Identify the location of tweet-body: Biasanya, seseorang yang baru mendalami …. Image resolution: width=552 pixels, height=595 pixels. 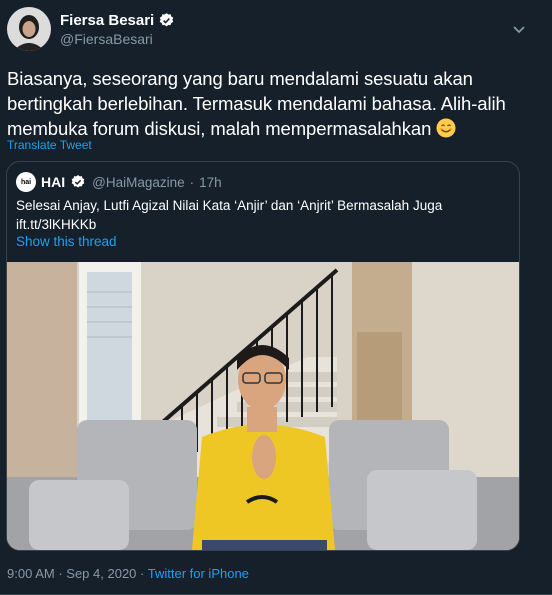
(256, 103).